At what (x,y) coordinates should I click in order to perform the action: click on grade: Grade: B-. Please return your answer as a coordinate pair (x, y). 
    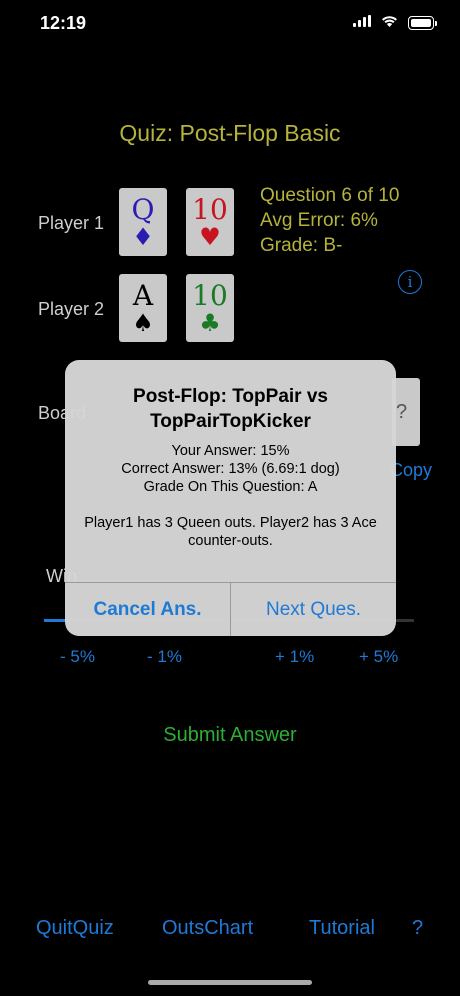
    Looking at the image, I should click on (301, 245).